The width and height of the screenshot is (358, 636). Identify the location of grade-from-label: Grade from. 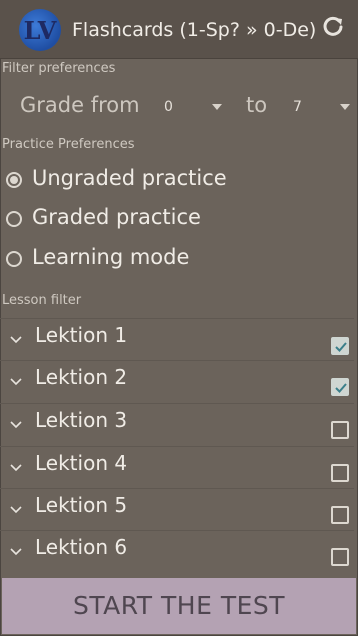
(80, 105).